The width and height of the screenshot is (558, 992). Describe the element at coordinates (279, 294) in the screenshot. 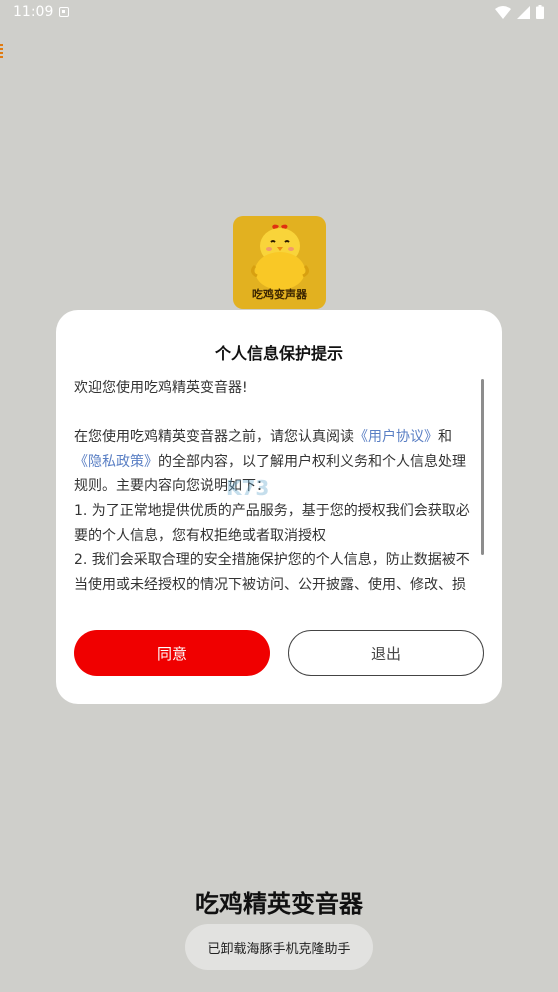

I see `app-icon-label: 吃鸡变声器` at that location.